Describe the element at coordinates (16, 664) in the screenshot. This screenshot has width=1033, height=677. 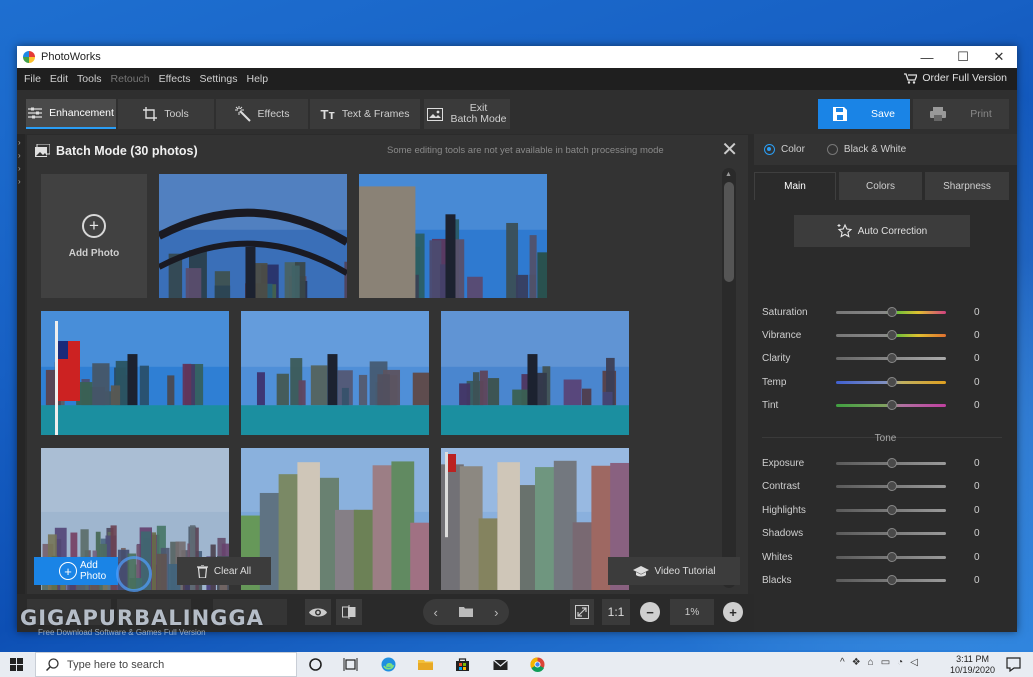
I see `windows-start-icon` at that location.